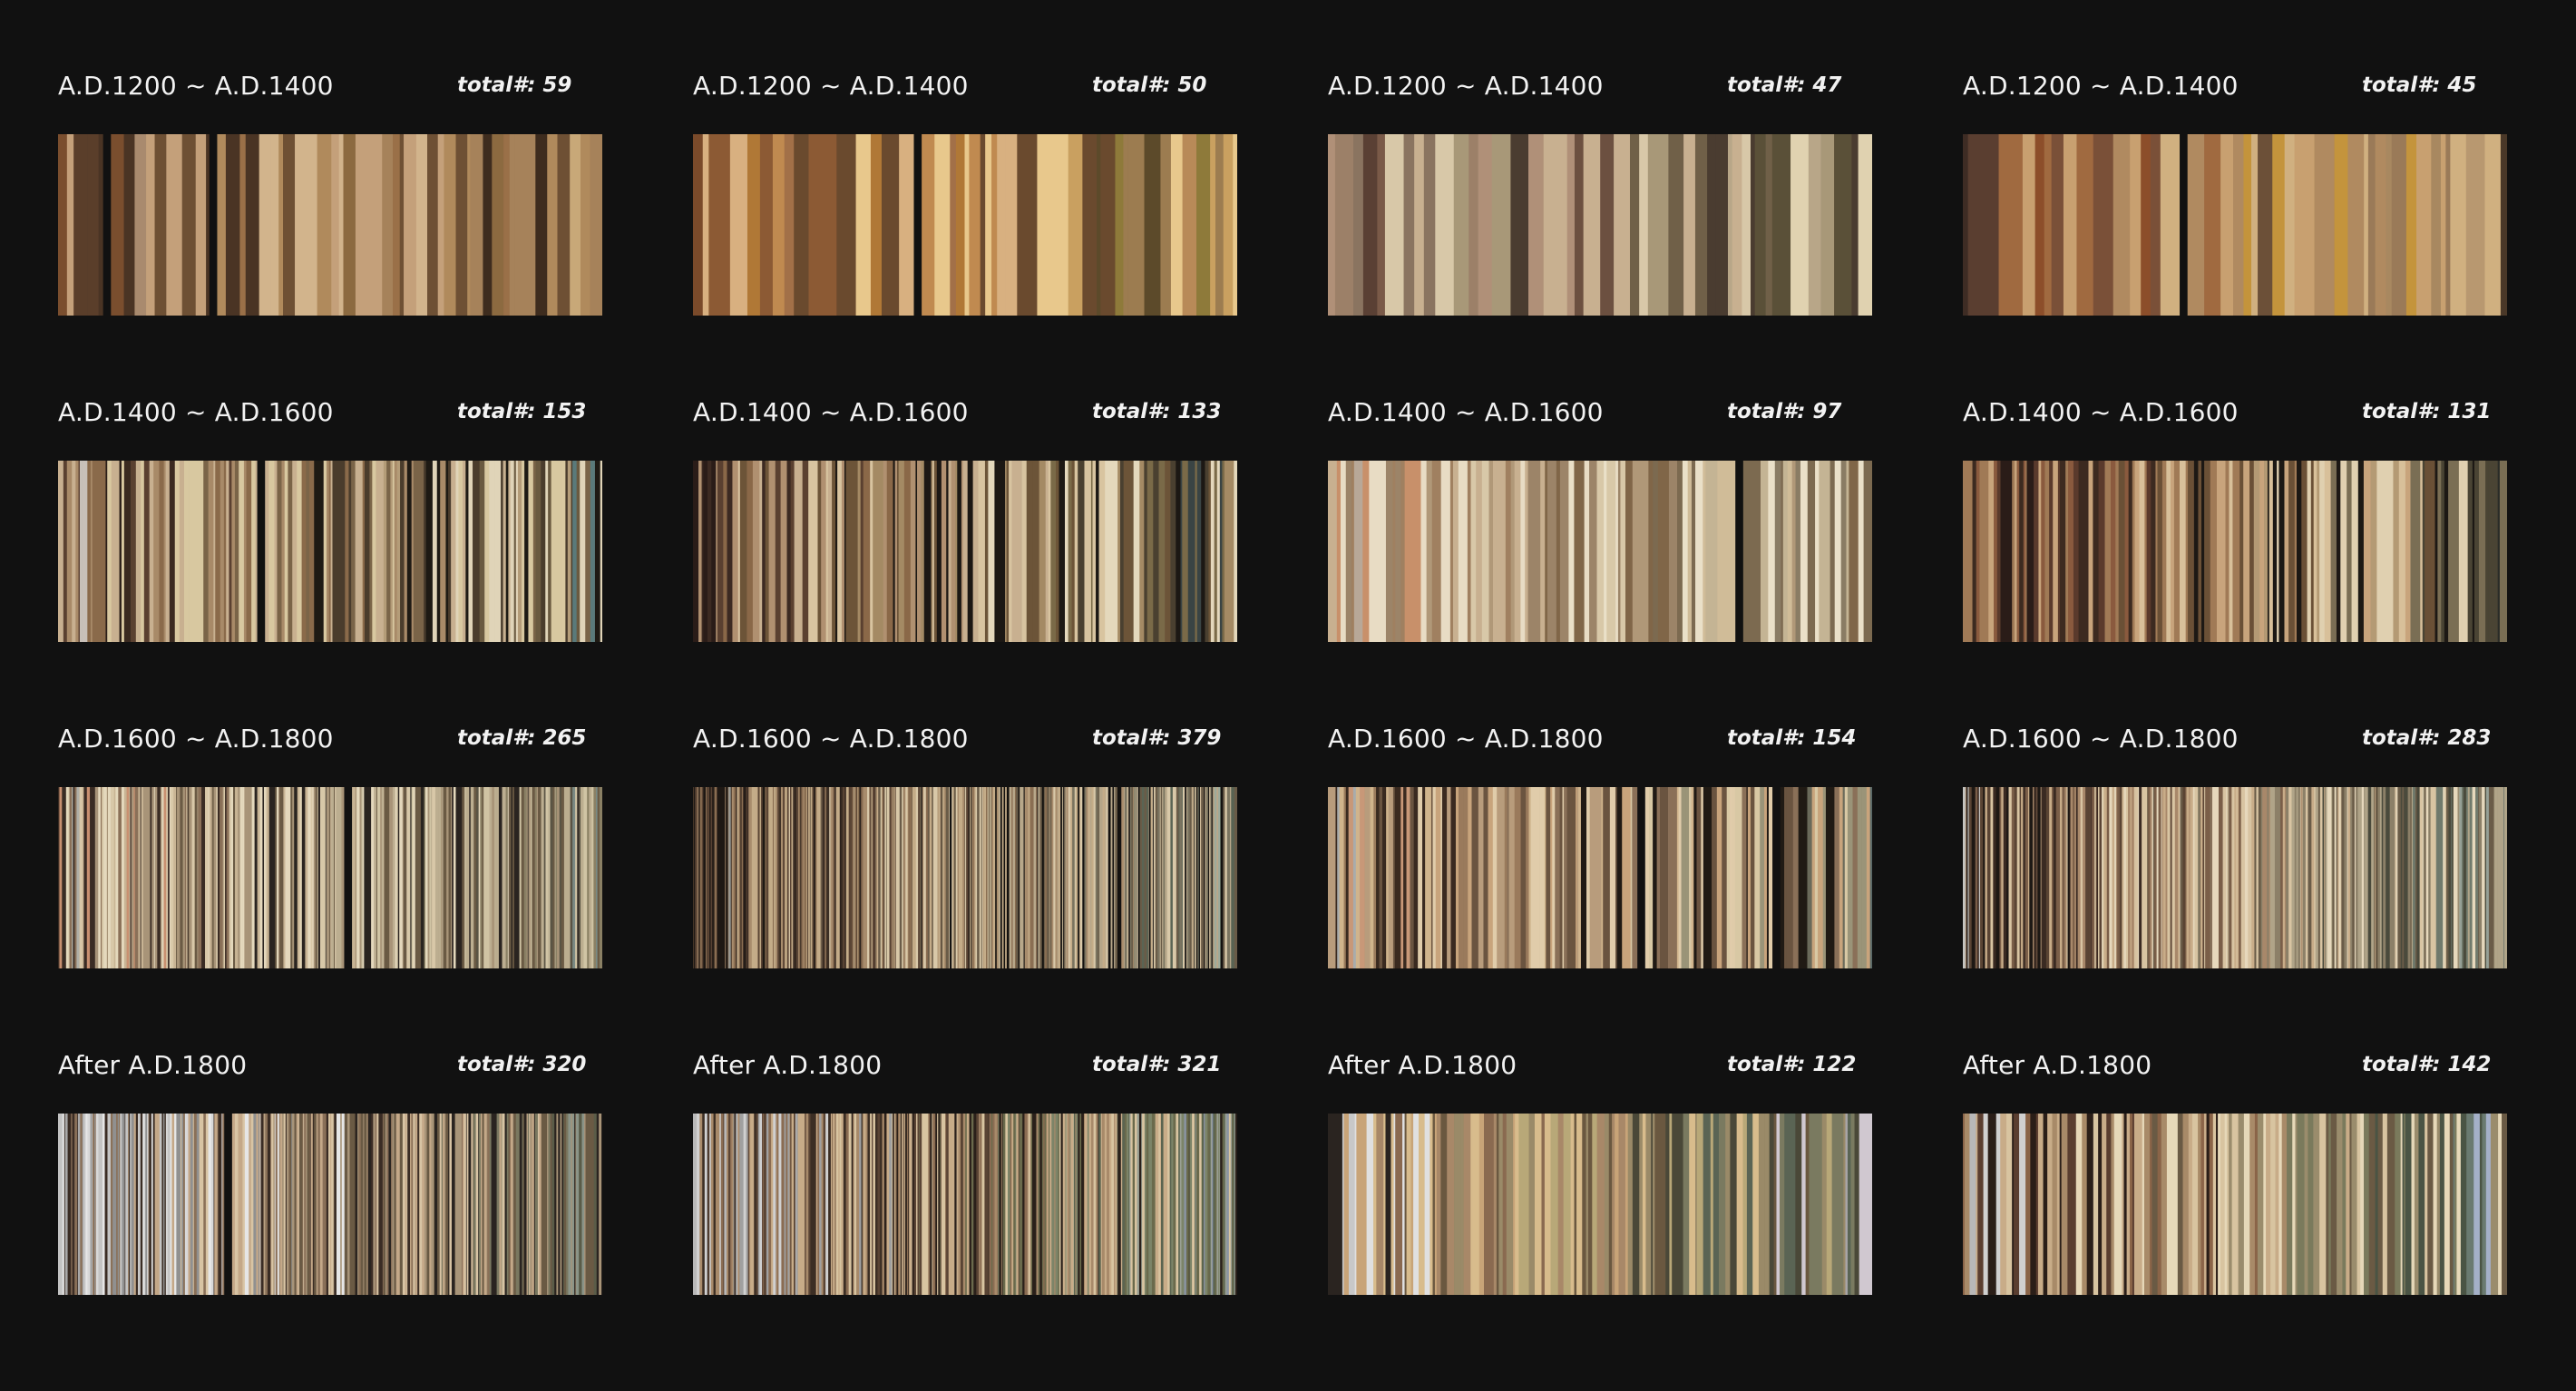 The image size is (2576, 1391). I want to click on total-count: total#: 154, so click(1792, 738).